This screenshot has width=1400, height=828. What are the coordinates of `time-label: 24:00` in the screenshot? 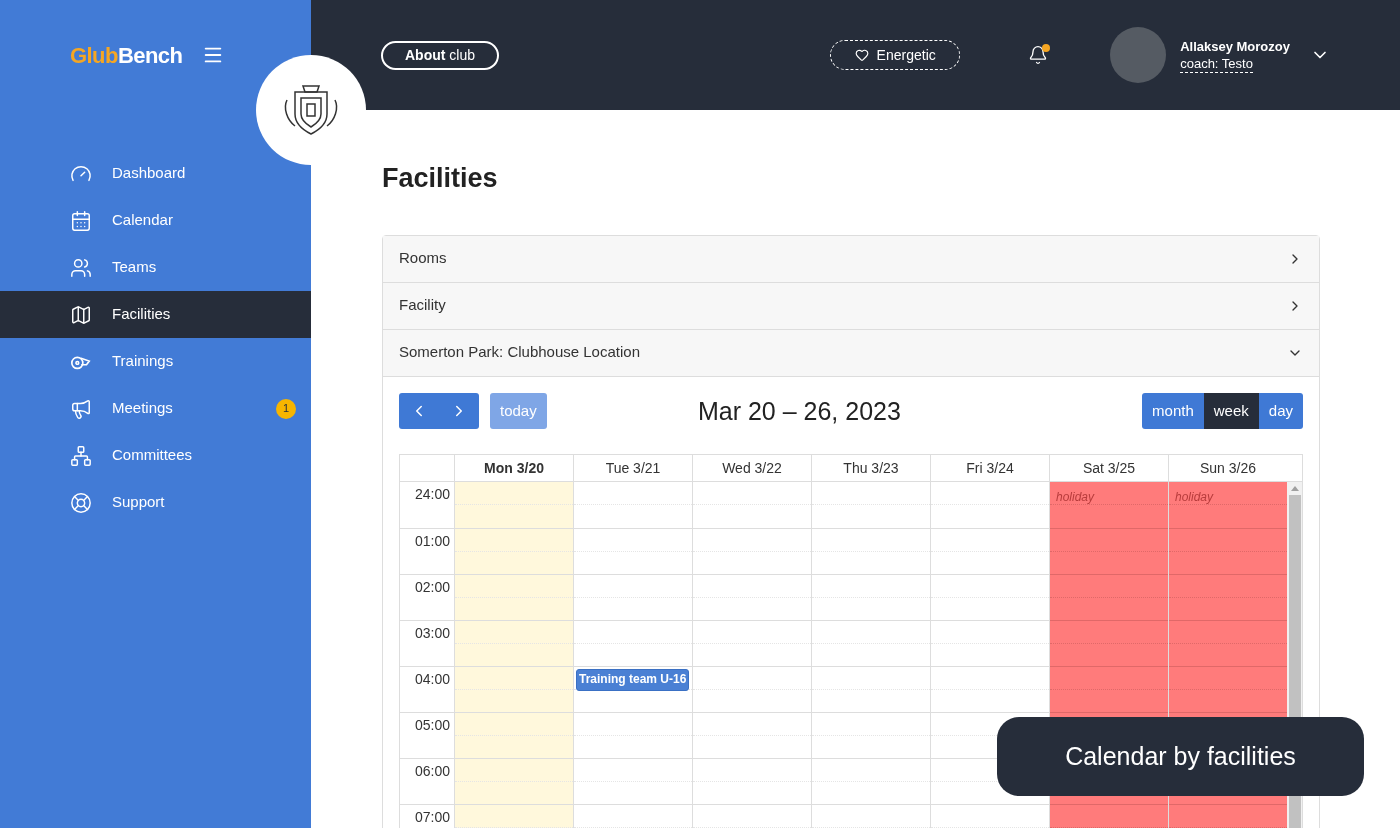 It's located at (432, 493).